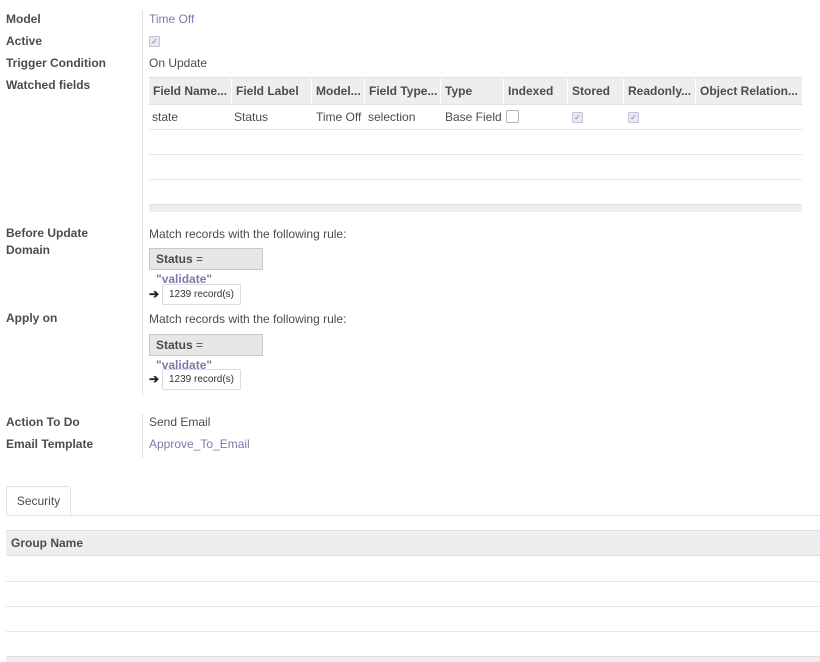 This screenshot has height=662, width=820. Describe the element at coordinates (206, 353) in the screenshot. I see `apply-on-rule: Status = "validate"` at that location.